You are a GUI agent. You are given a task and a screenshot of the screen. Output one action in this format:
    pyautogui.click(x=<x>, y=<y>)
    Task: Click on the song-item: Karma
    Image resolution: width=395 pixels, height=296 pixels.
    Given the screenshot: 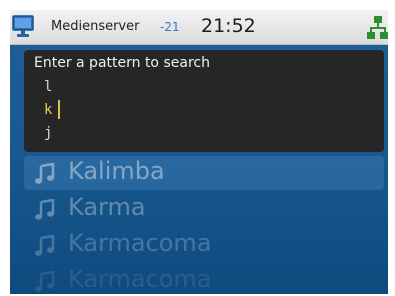 What is the action you would take?
    pyautogui.click(x=204, y=209)
    